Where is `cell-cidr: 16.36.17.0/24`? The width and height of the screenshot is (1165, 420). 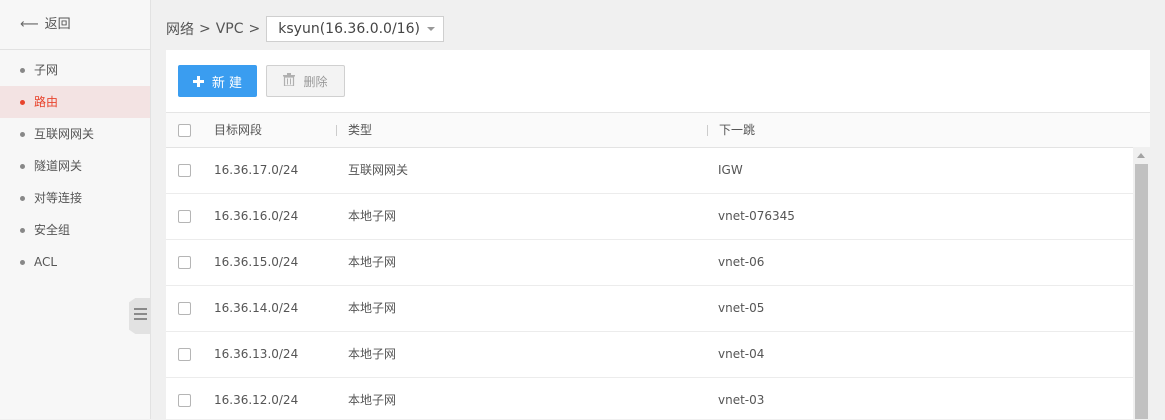 cell-cidr: 16.36.17.0/24 is located at coordinates (256, 170).